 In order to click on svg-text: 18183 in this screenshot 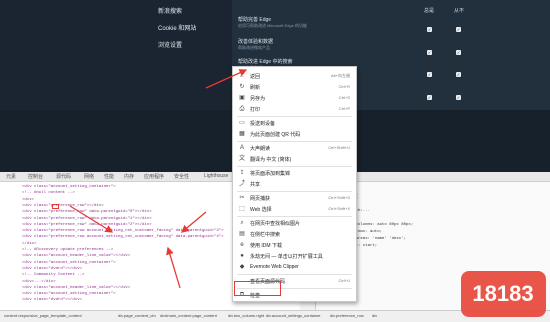, I will do `click(502, 293)`.